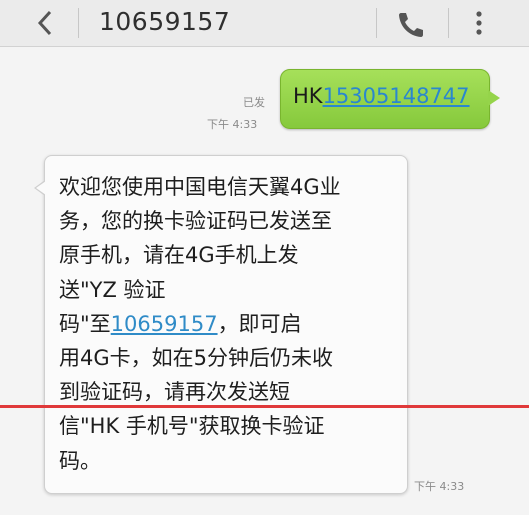 Image resolution: width=529 pixels, height=515 pixels. What do you see at coordinates (112, 289) in the screenshot?
I see `message-line: 送"YZ 验证` at bounding box center [112, 289].